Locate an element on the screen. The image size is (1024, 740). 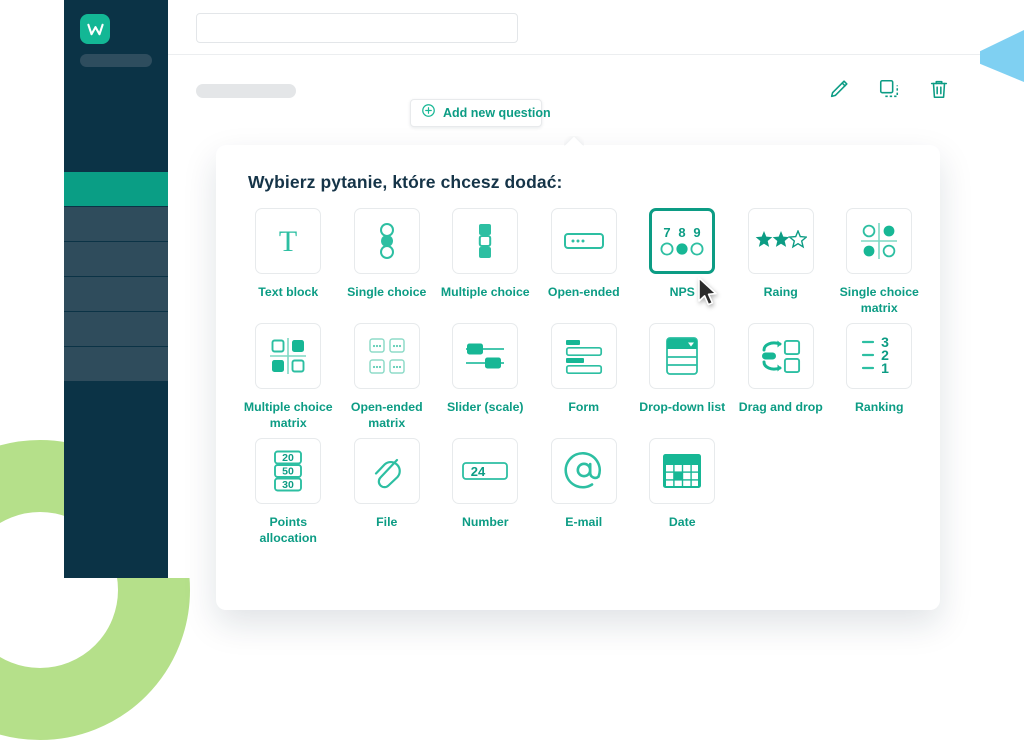
nps-icon: 7 8 9 is located at coordinates (682, 241).